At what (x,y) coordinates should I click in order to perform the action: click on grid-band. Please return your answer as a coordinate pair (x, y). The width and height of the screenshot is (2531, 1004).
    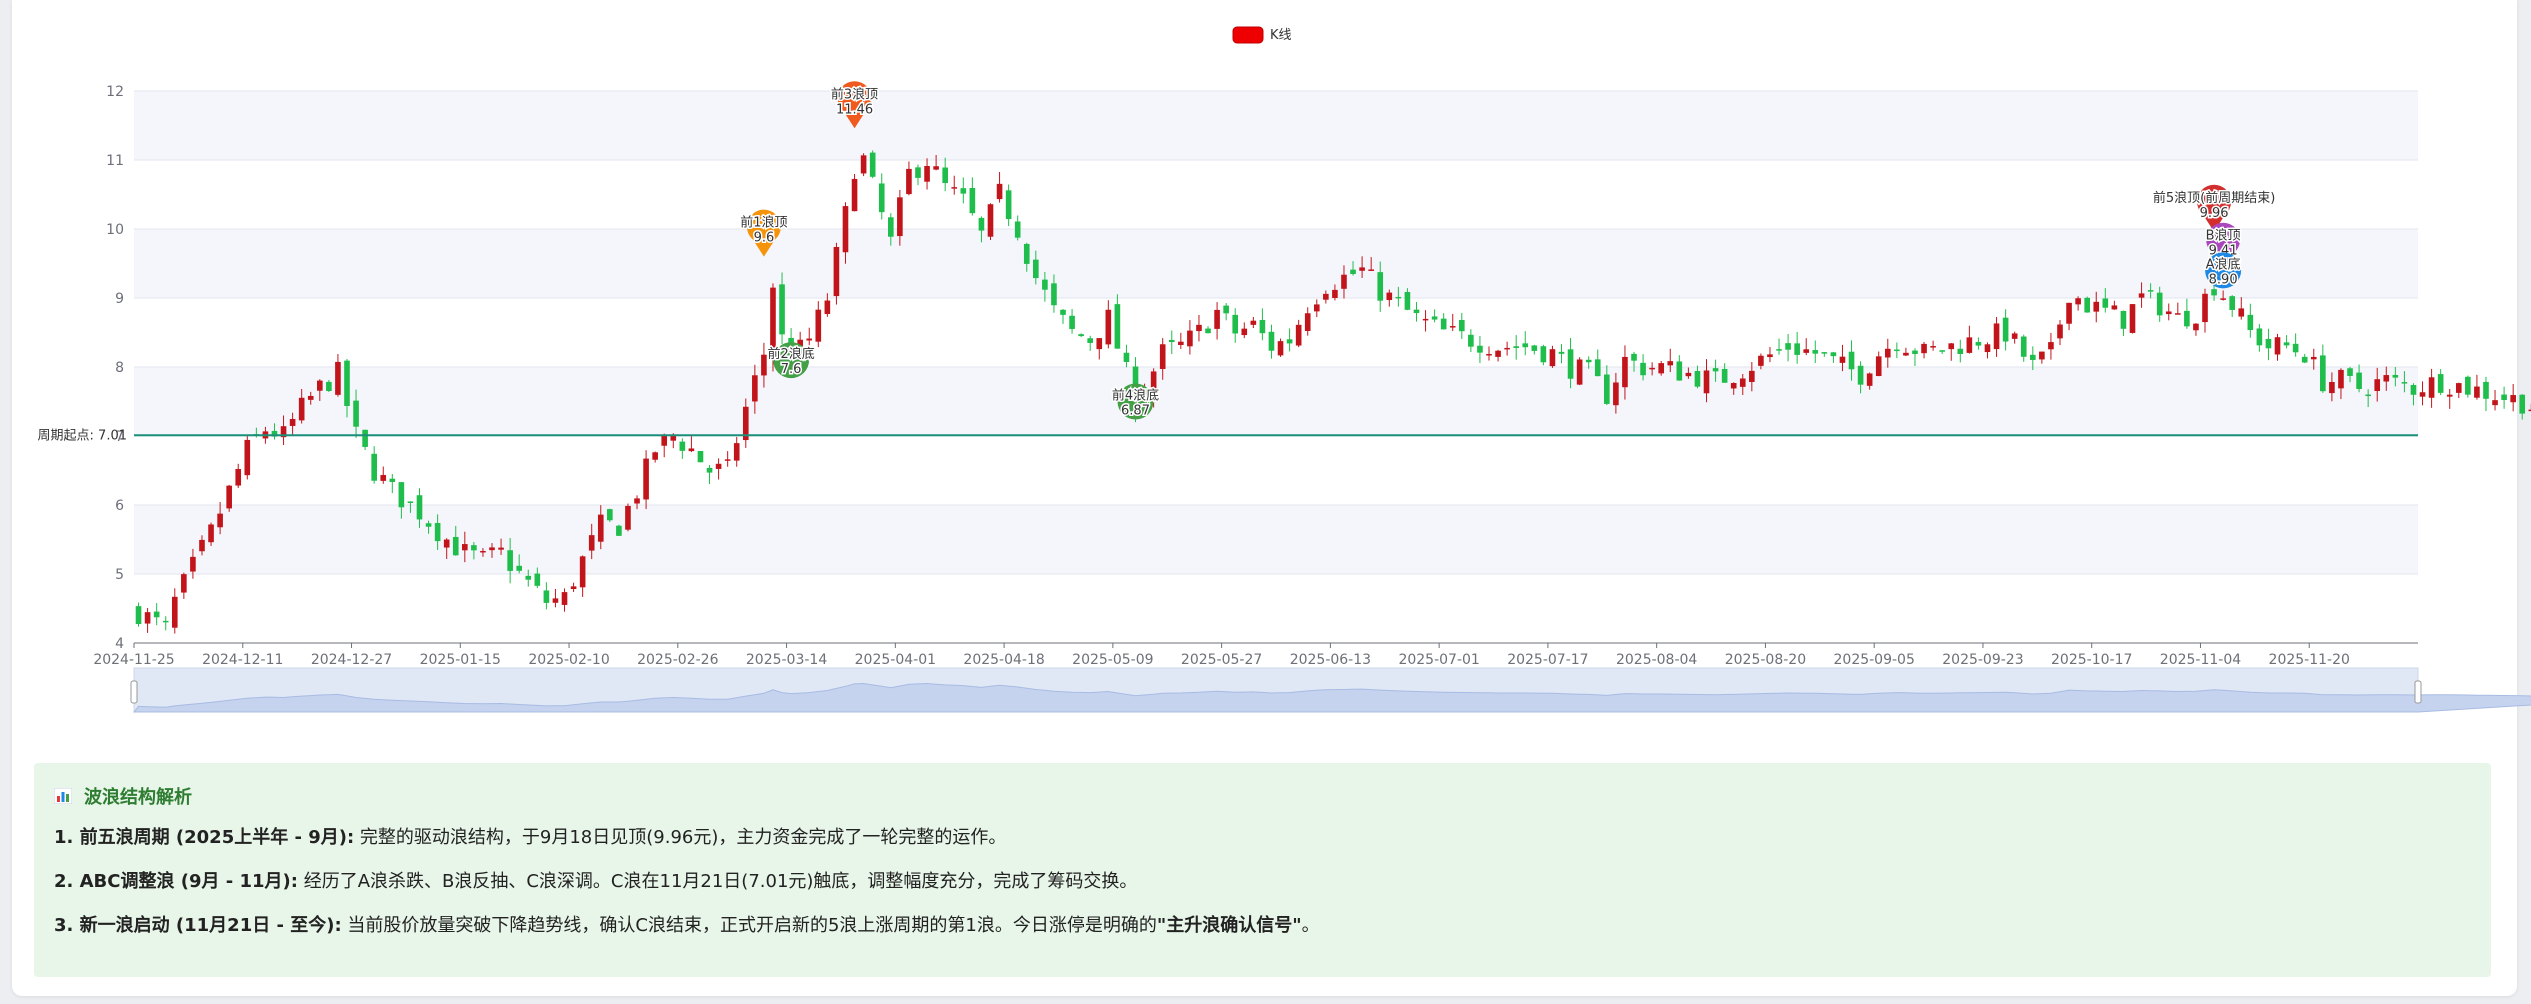
    Looking at the image, I should click on (1276, 263).